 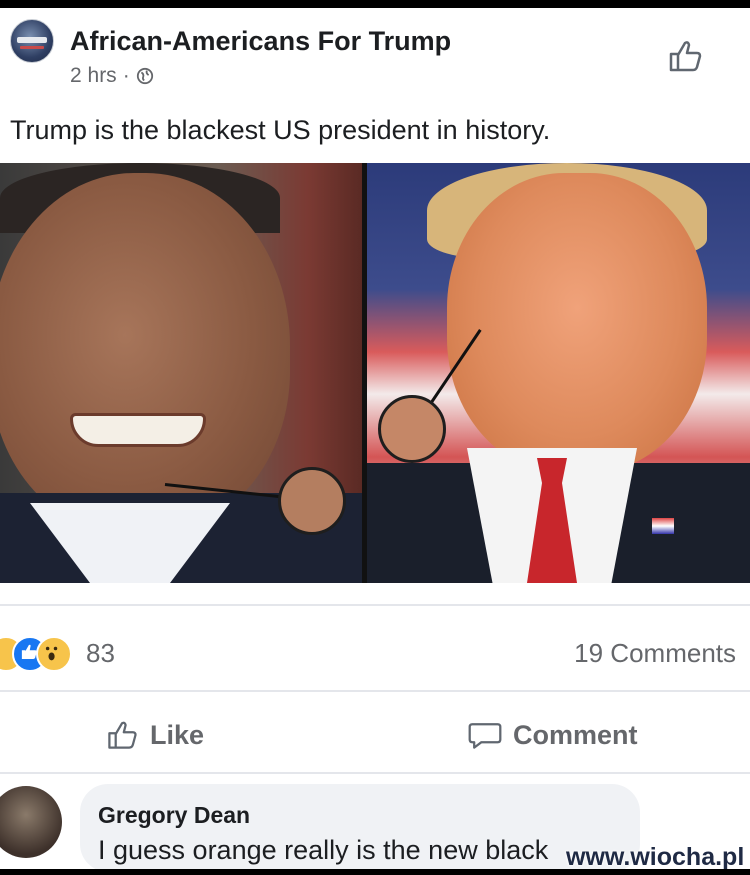 What do you see at coordinates (323, 850) in the screenshot?
I see `comment-text: I guess orange really is the new black` at bounding box center [323, 850].